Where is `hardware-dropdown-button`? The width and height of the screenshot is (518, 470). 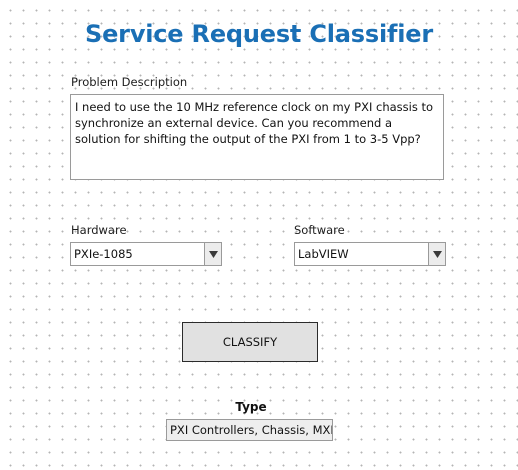
hardware-dropdown-button is located at coordinates (212, 254).